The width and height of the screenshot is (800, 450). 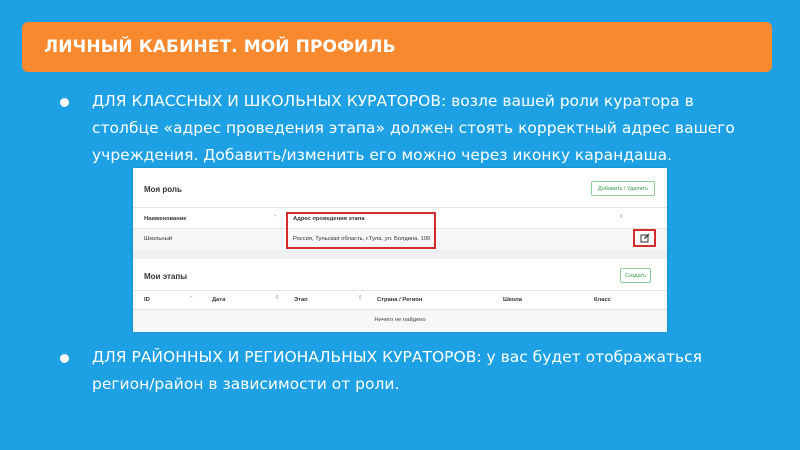 What do you see at coordinates (397, 47) in the screenshot?
I see `header-banner: ЛИЧНЫЙ КАБИНЕТ. МОЙ ПРОФИЛЬ` at bounding box center [397, 47].